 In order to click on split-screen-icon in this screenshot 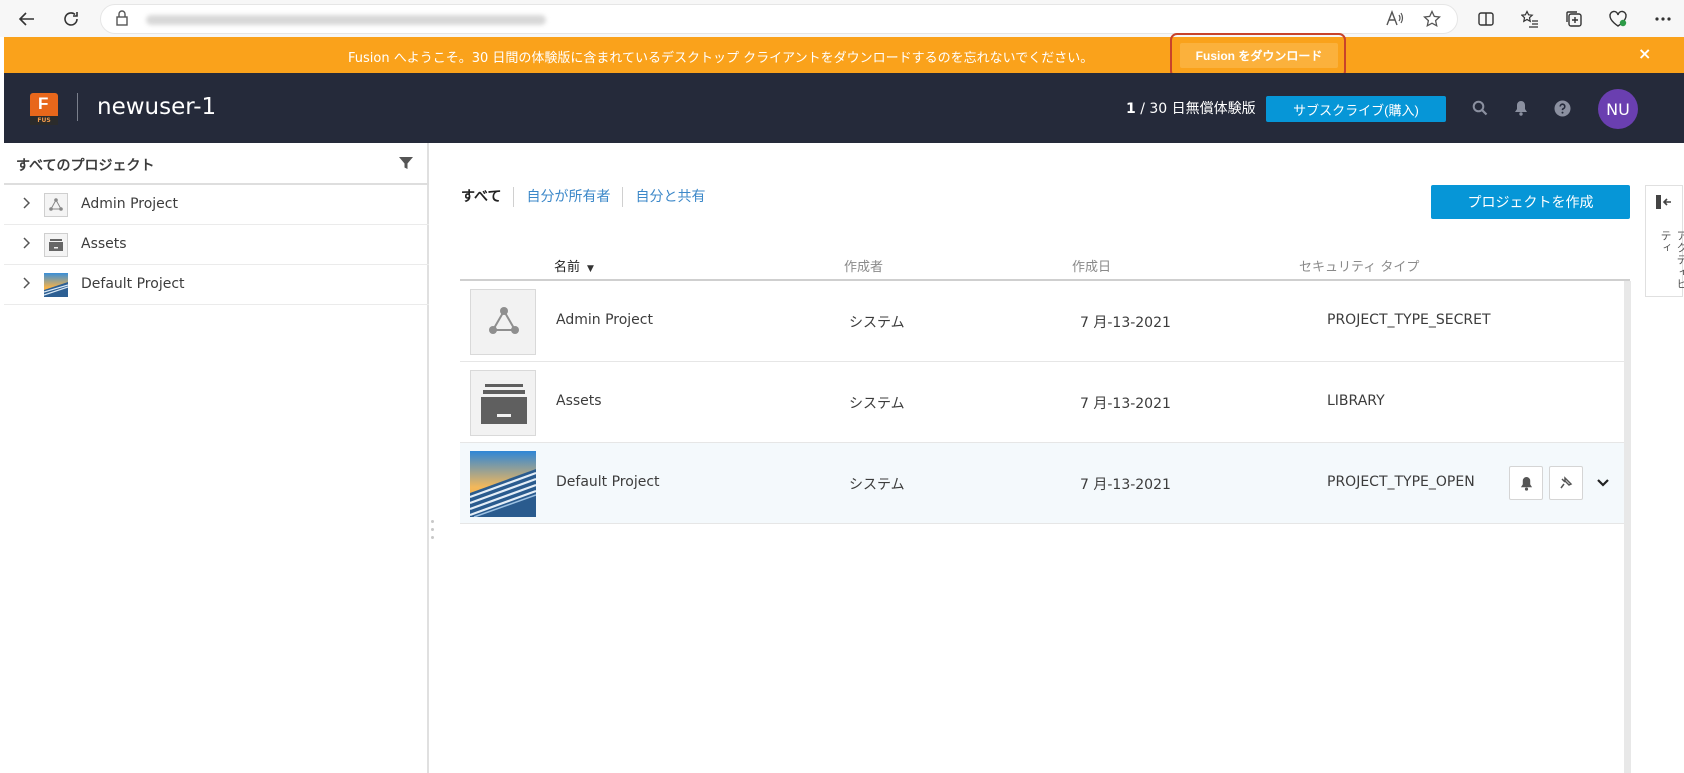, I will do `click(1486, 19)`.